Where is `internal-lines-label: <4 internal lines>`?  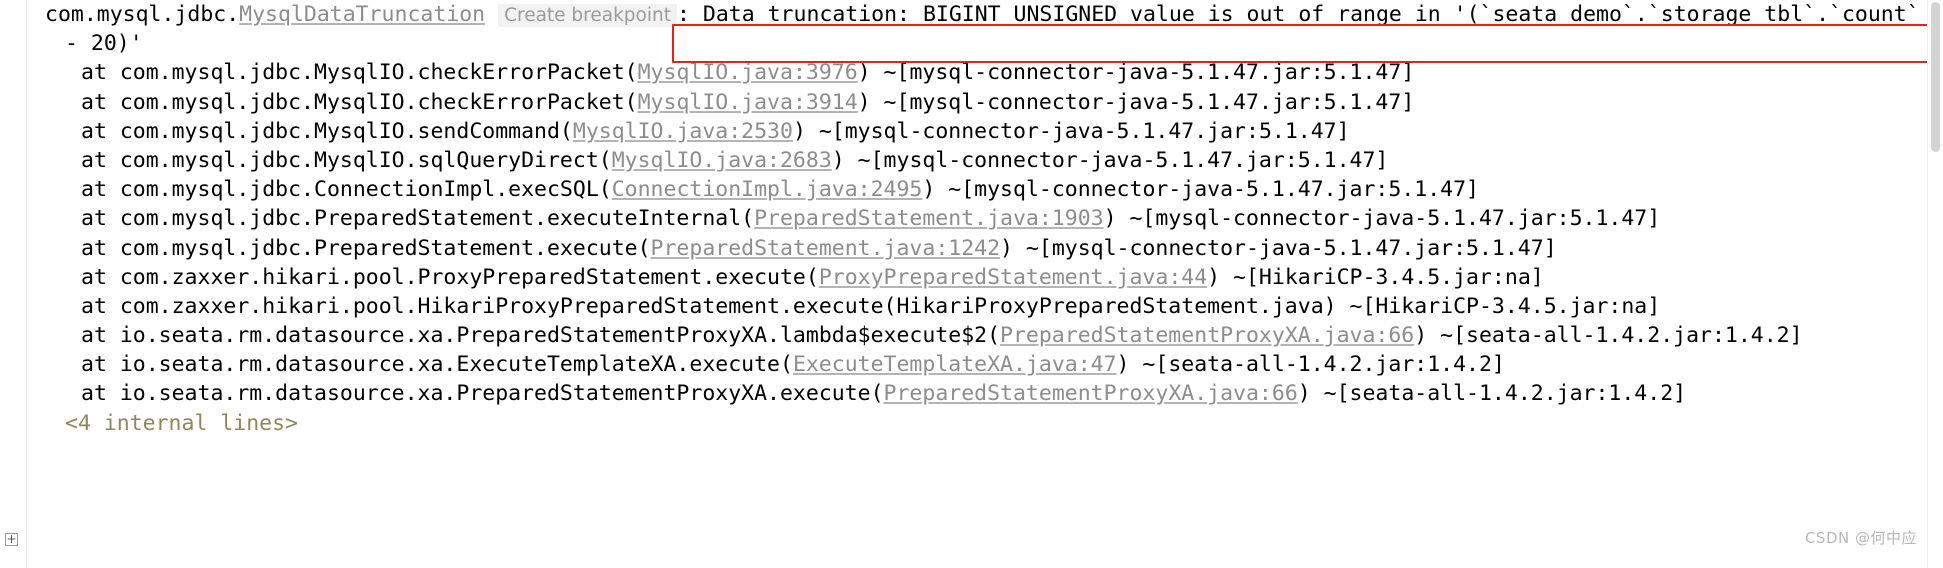 internal-lines-label: <4 internal lines> is located at coordinates (181, 423).